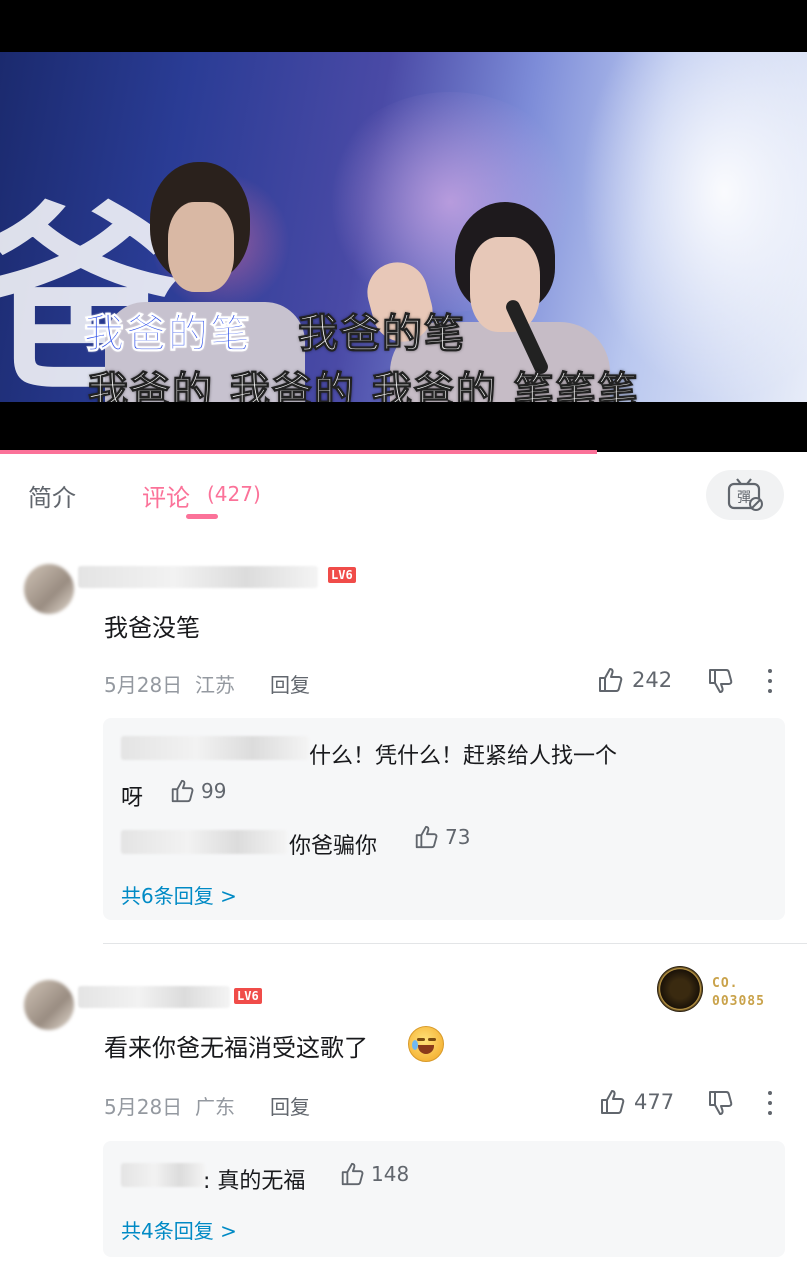 The height and width of the screenshot is (1280, 807). I want to click on lyric-highlighted: 我爸的笔, so click(168, 334).